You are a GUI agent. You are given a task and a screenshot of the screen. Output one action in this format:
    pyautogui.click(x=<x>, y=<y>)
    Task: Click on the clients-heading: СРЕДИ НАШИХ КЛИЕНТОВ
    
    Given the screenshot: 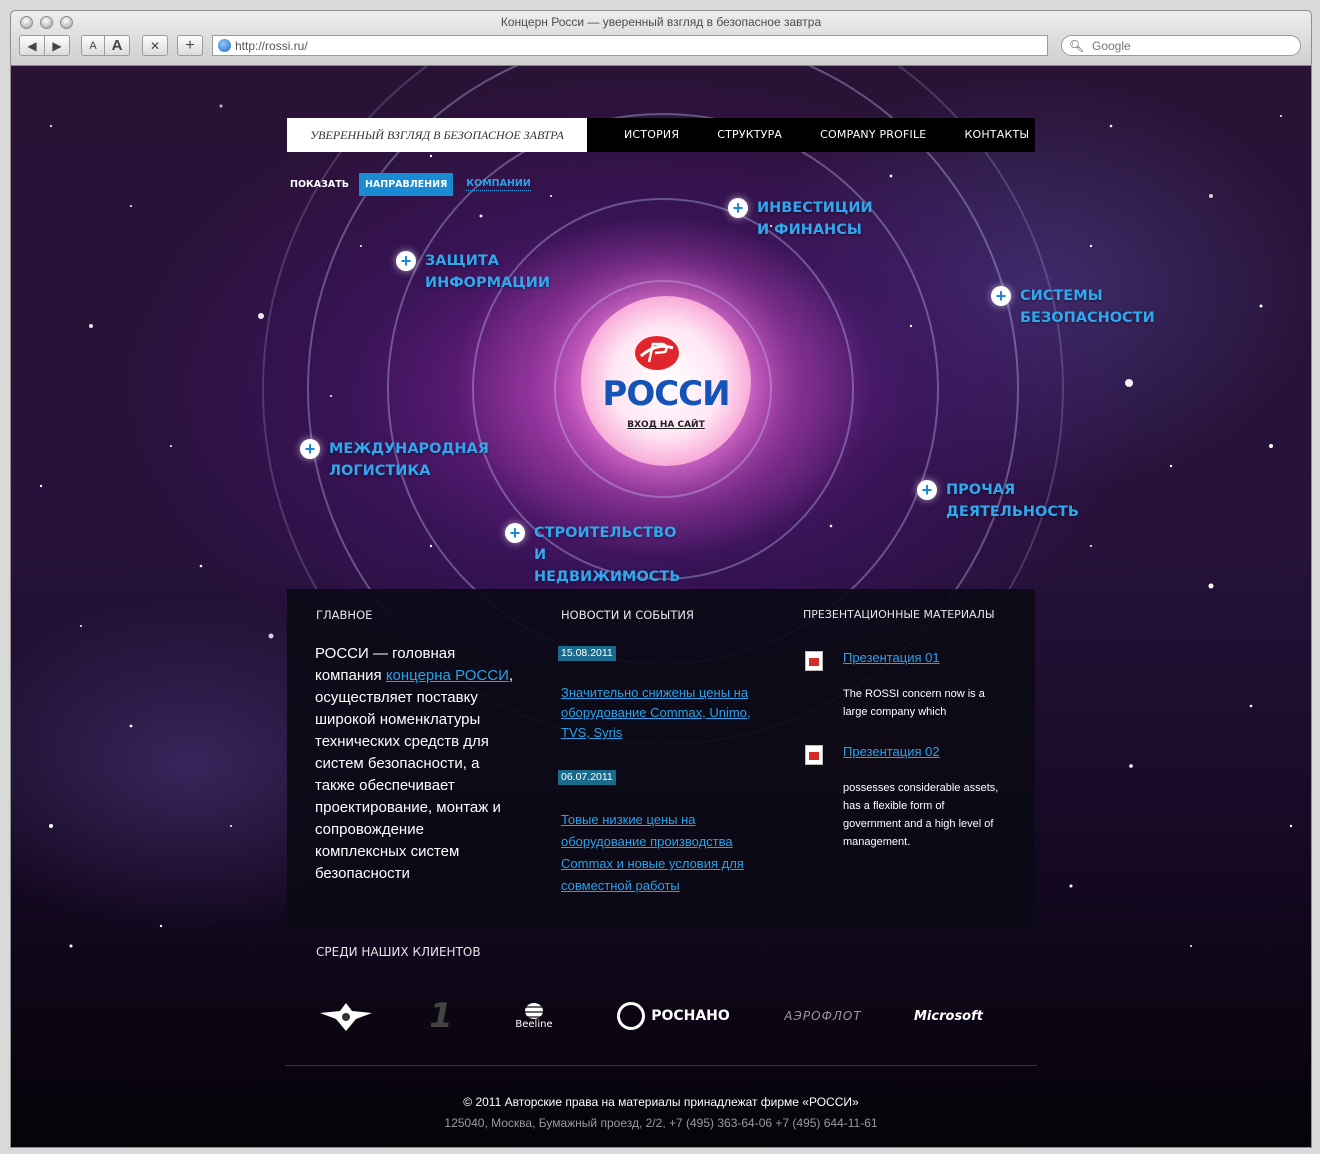 What is the action you would take?
    pyautogui.click(x=398, y=952)
    